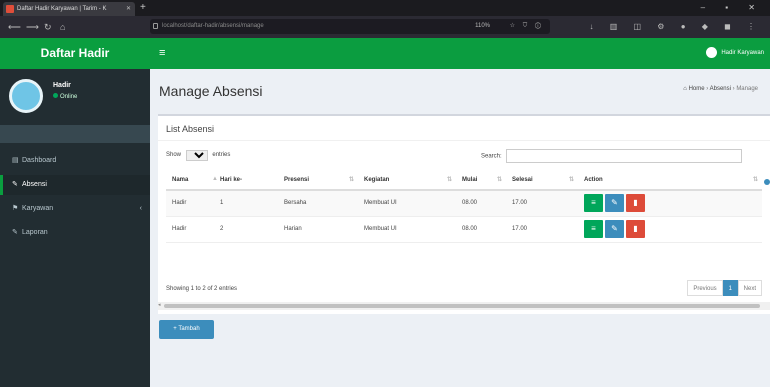 The height and width of the screenshot is (387, 770). Describe the element at coordinates (39, 160) in the screenshot. I see `sidebar-item-label: Dashboard` at that location.